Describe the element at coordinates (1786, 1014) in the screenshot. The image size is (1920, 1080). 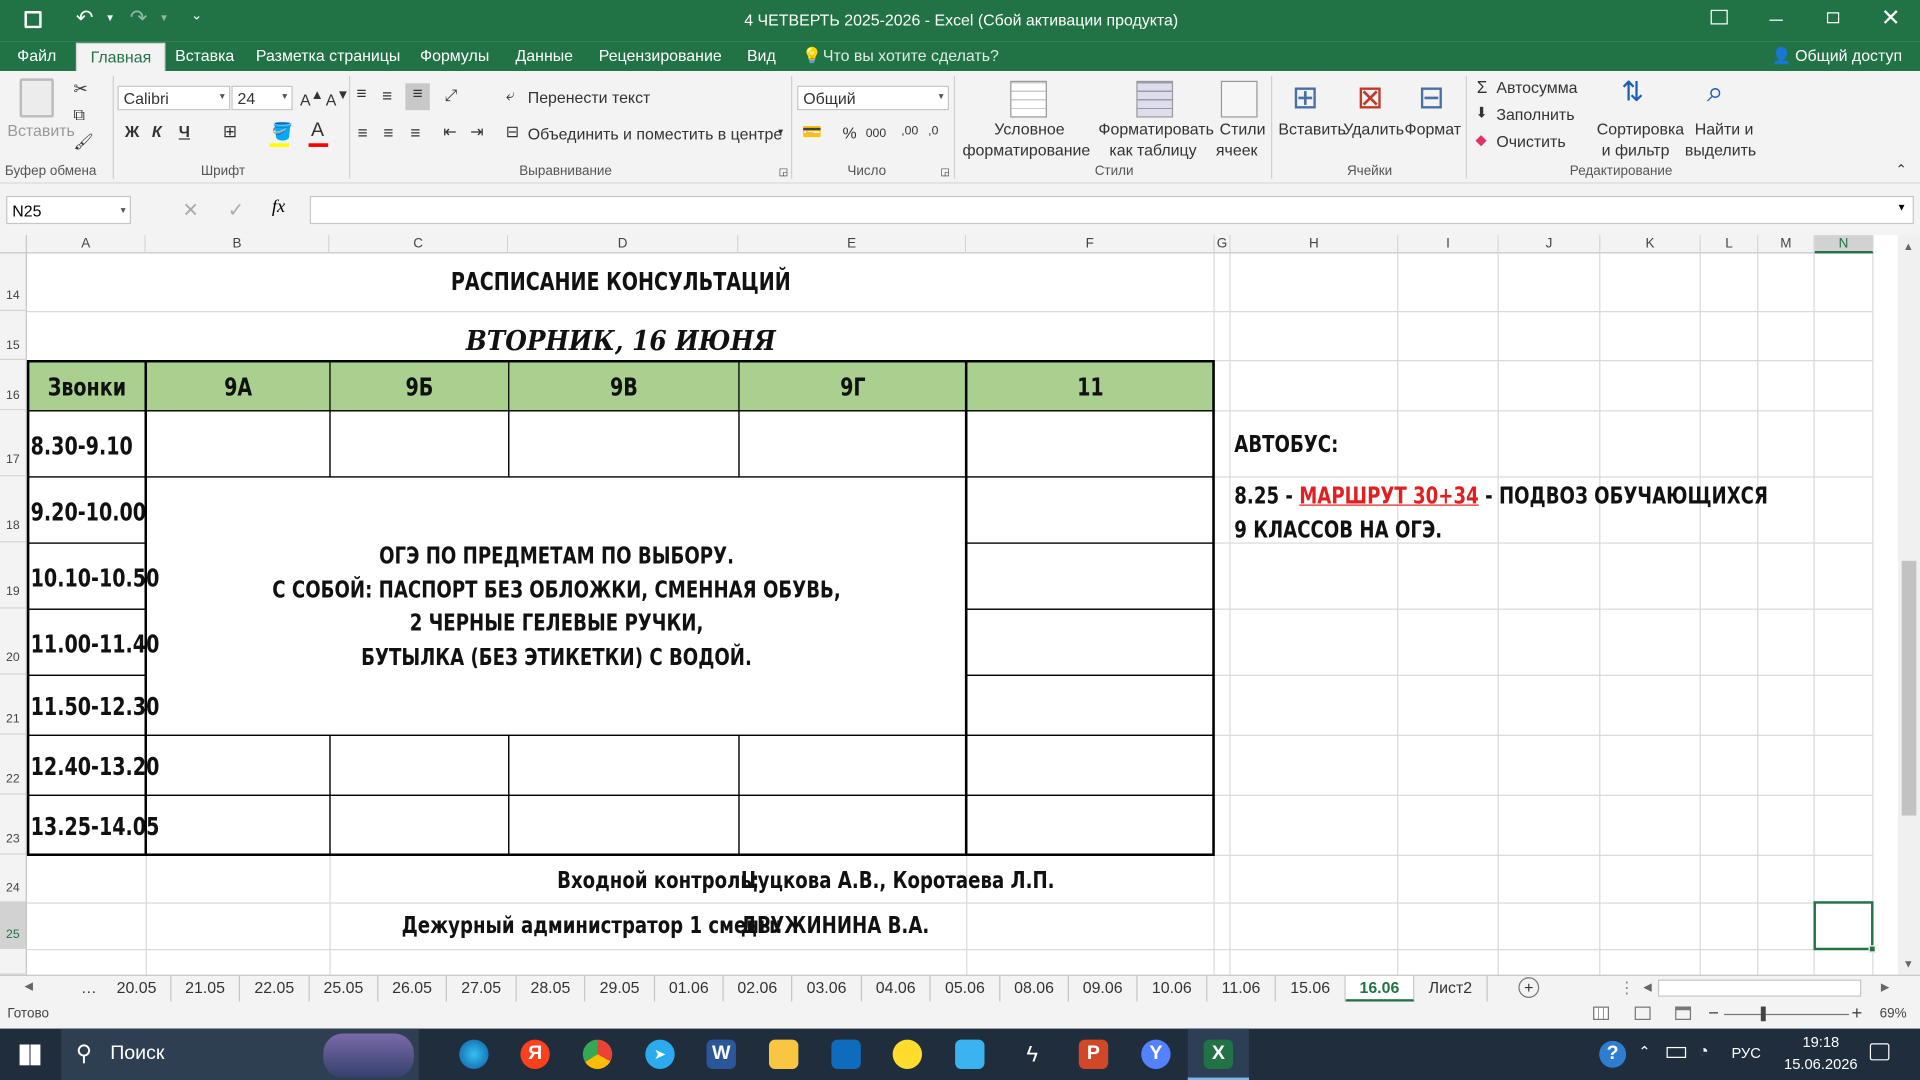
I see `zoom-slider-track` at that location.